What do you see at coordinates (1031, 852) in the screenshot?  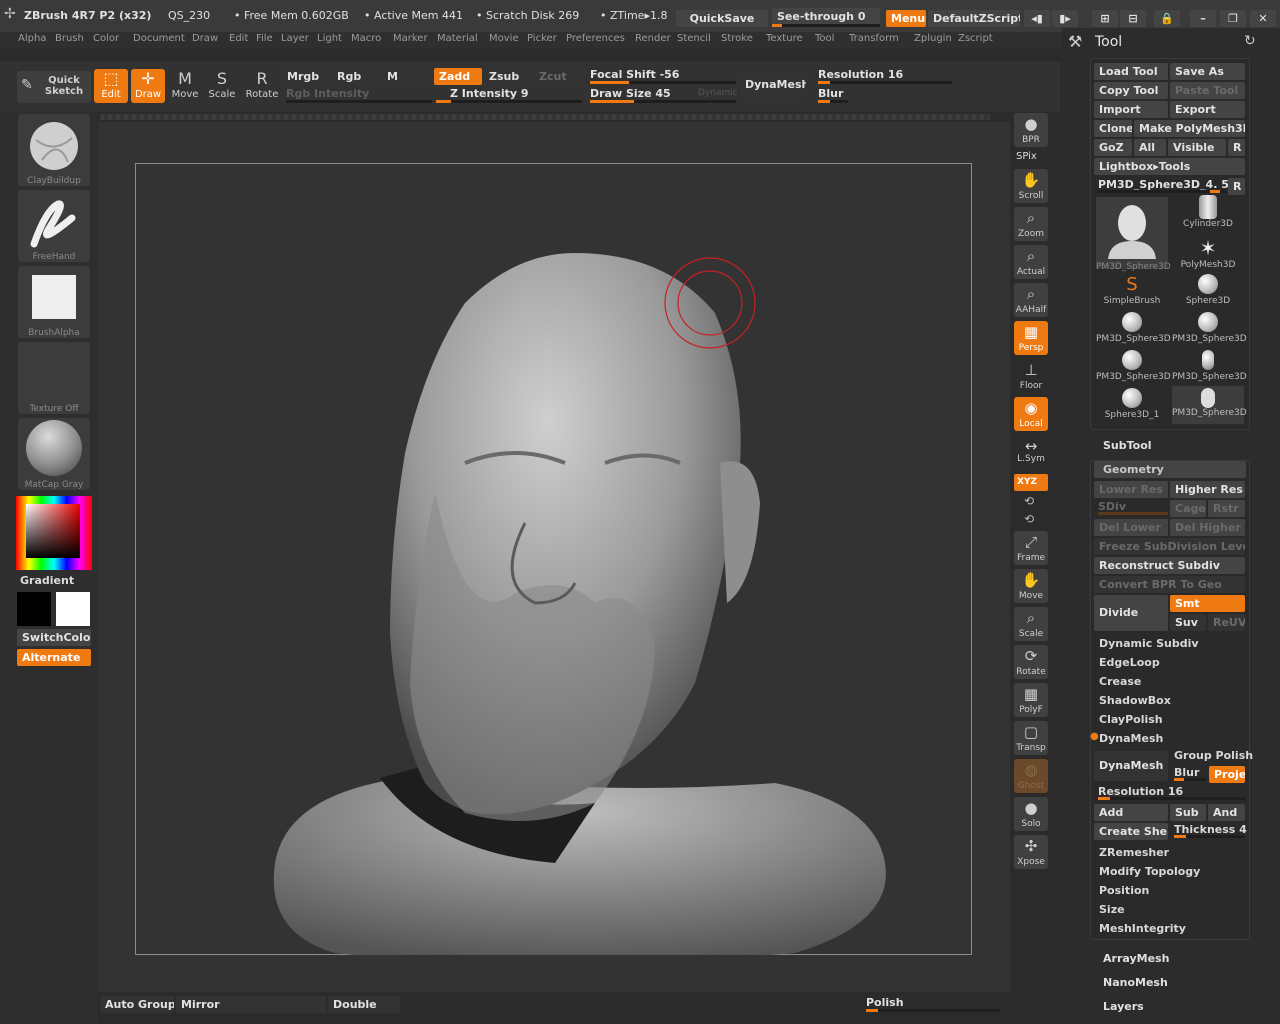 I see `xpose-button: ✣ Xpose` at bounding box center [1031, 852].